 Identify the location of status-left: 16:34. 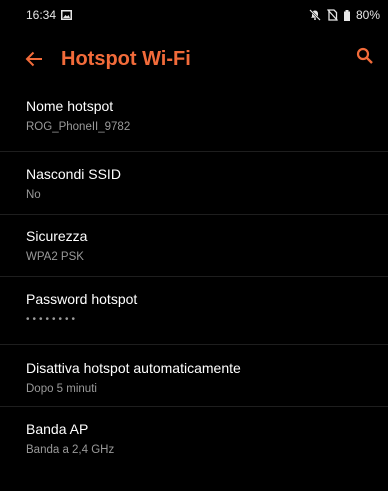
(49, 15).